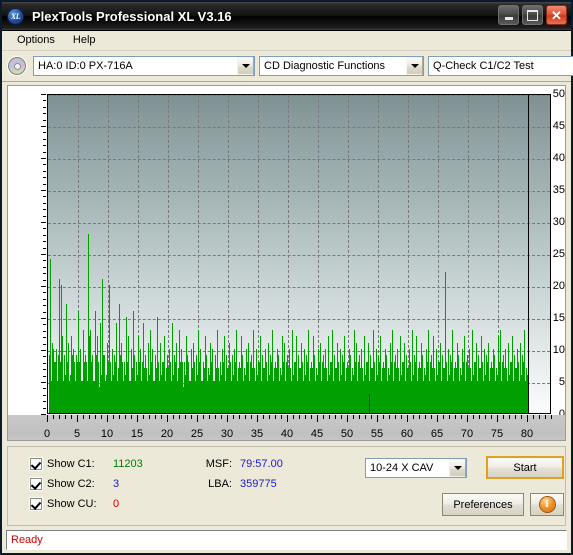  Describe the element at coordinates (74, 484) in the screenshot. I see `show-c2-row: Show C2: 3` at that location.